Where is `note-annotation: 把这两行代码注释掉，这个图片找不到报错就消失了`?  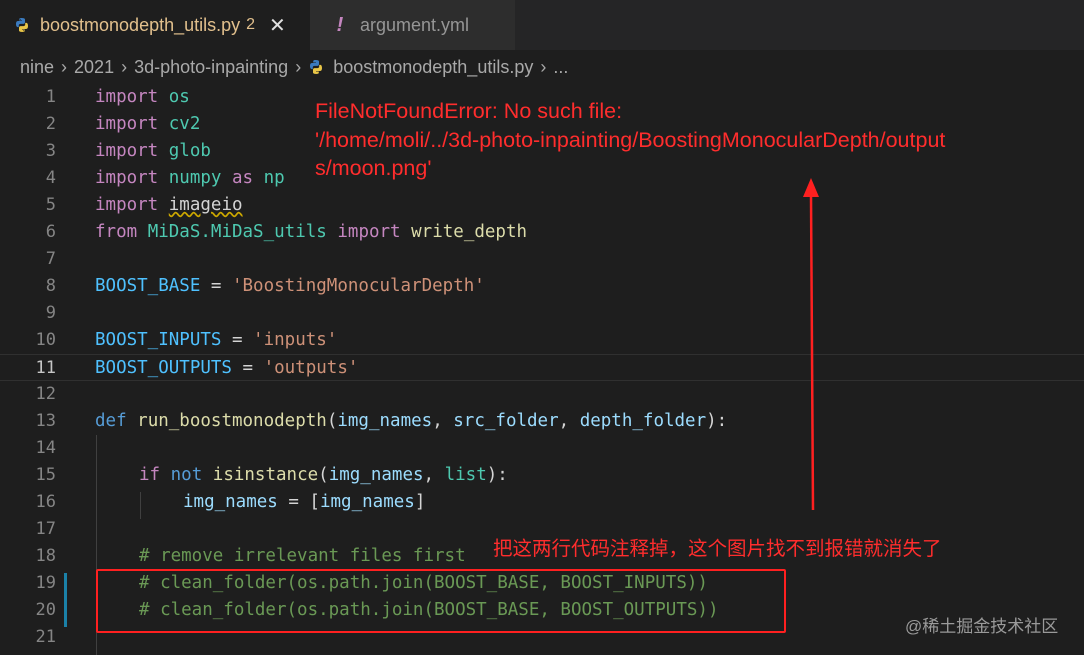 note-annotation: 把这两行代码注释掉，这个图片找不到报错就消失了 is located at coordinates (717, 549).